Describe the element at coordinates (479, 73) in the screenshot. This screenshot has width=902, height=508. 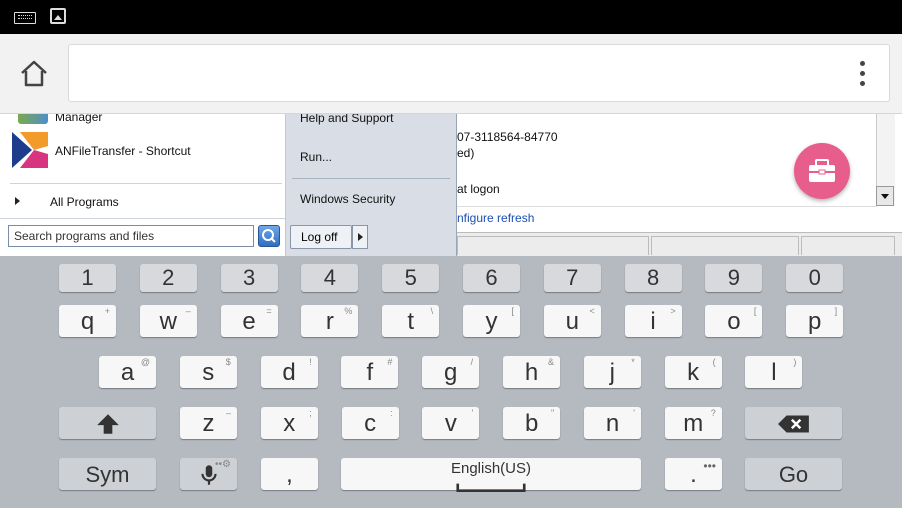
I see `address-input` at that location.